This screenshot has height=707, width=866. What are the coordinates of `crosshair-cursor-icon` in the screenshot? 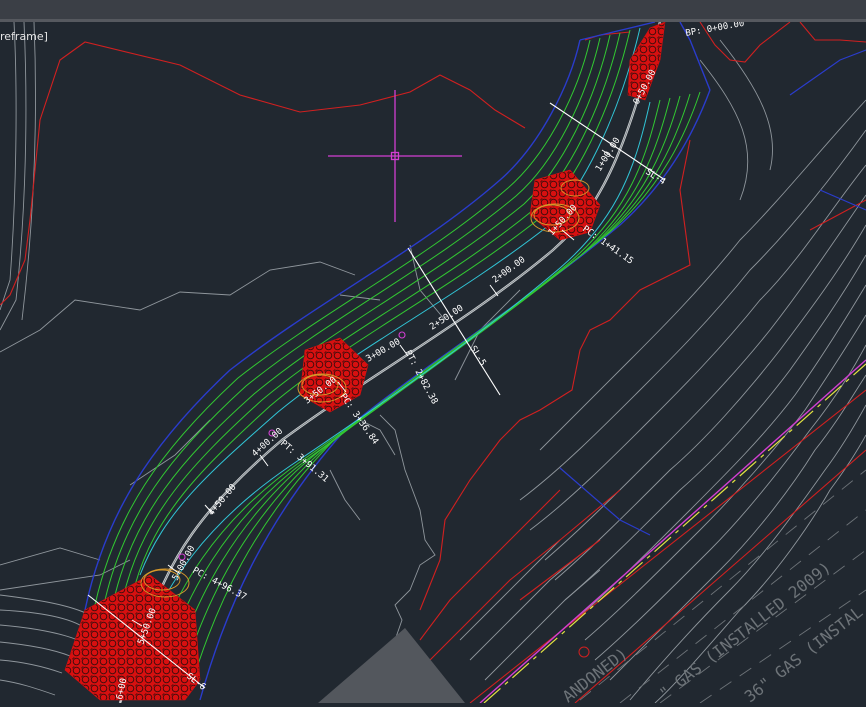 It's located at (395, 156).